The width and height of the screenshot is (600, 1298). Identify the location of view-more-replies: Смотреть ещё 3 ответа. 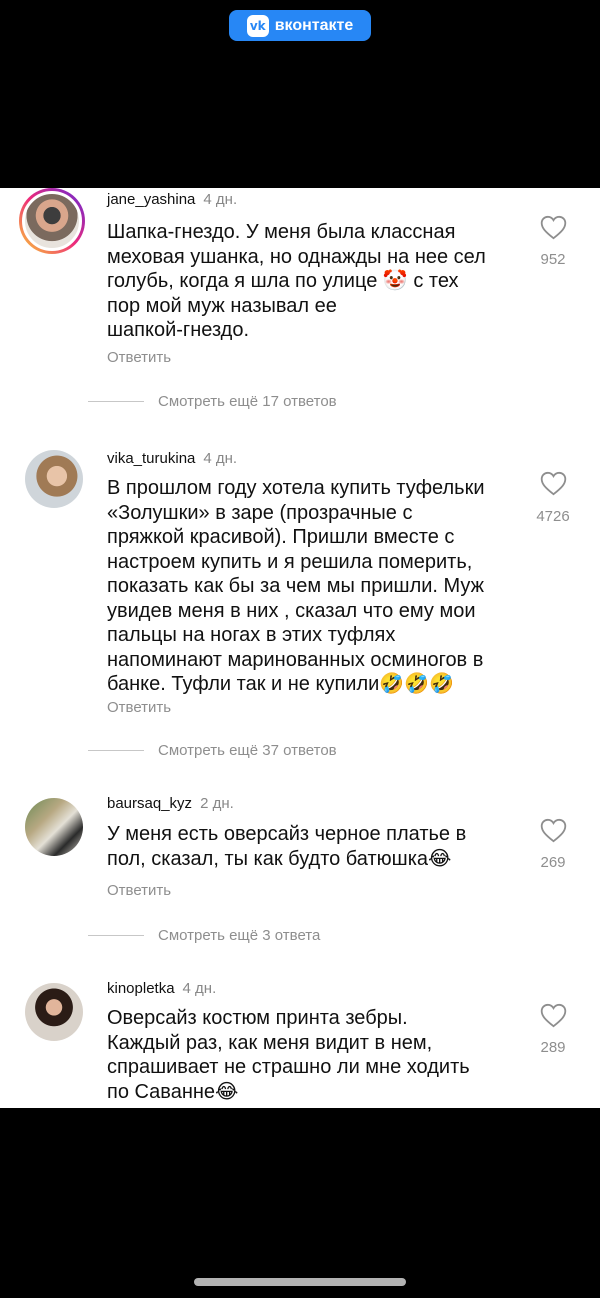
(204, 935).